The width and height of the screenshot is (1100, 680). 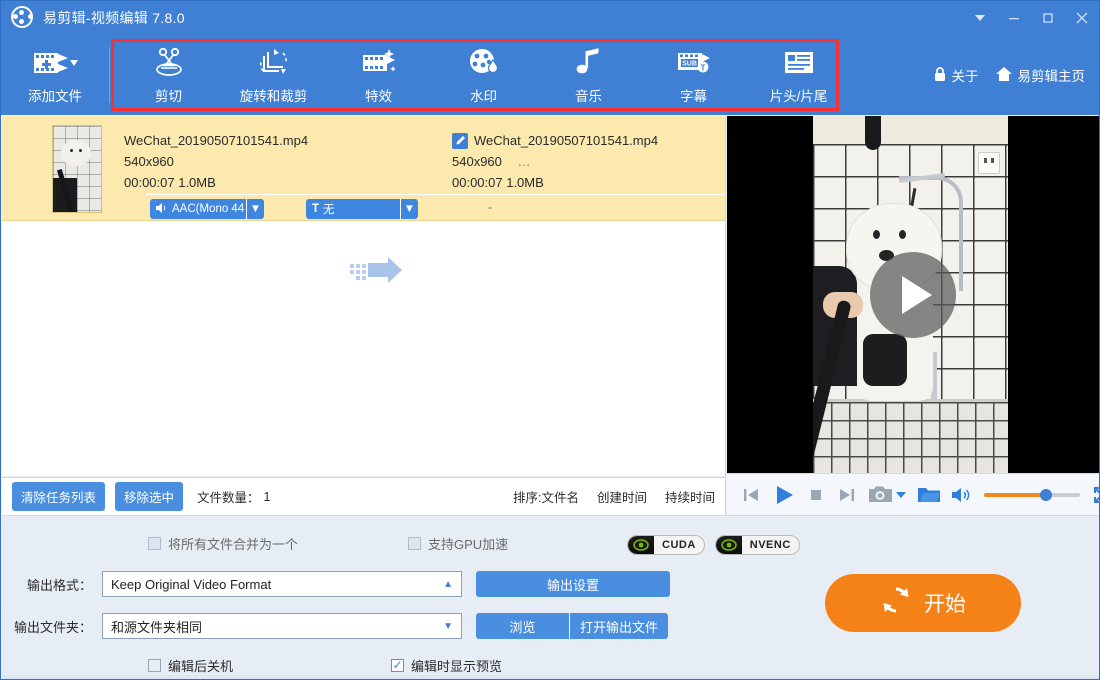 I want to click on browse-button: 浏览, so click(x=523, y=626).